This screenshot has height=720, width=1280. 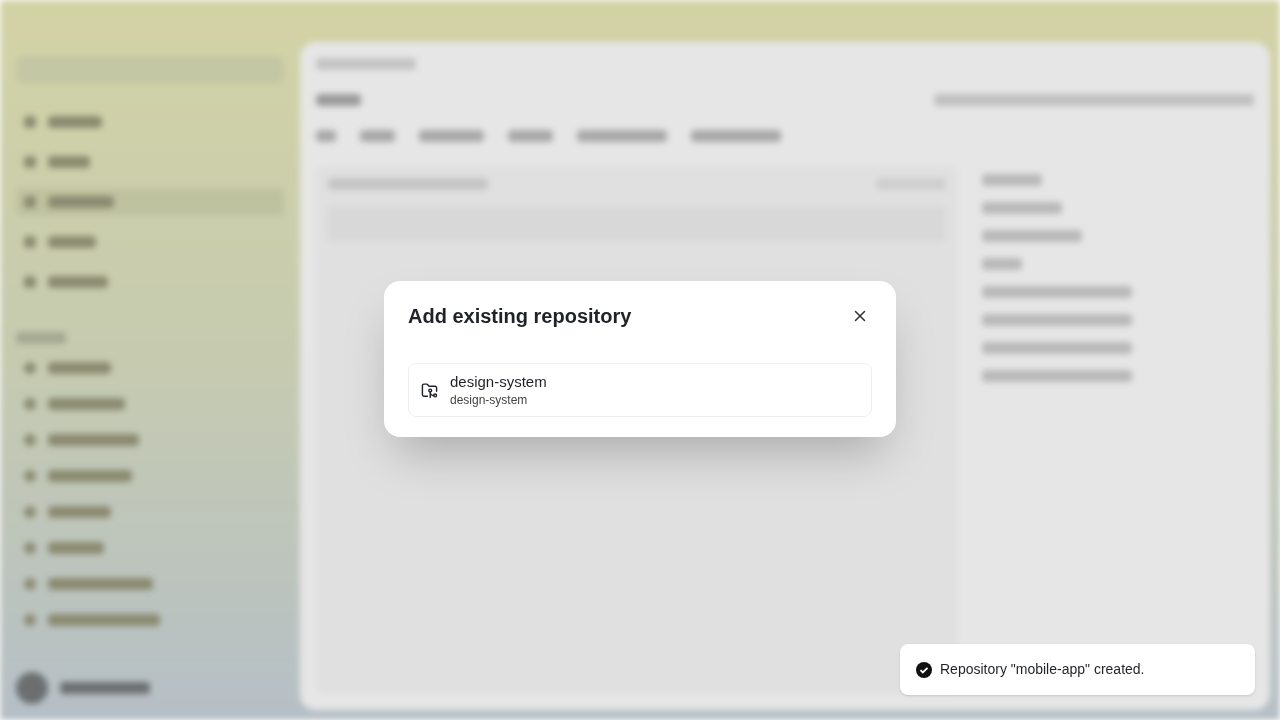 I want to click on repository-name: design-system, so click(x=498, y=382).